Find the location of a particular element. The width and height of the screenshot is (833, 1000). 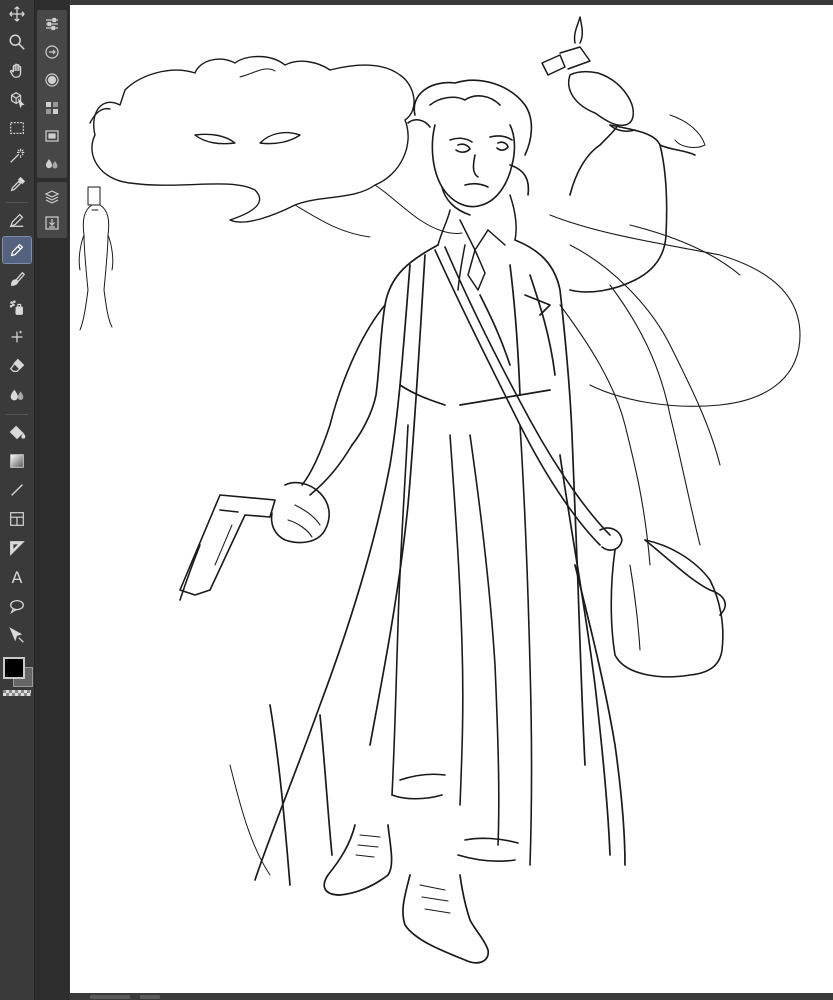

palette-icon-group is located at coordinates (52, 94).